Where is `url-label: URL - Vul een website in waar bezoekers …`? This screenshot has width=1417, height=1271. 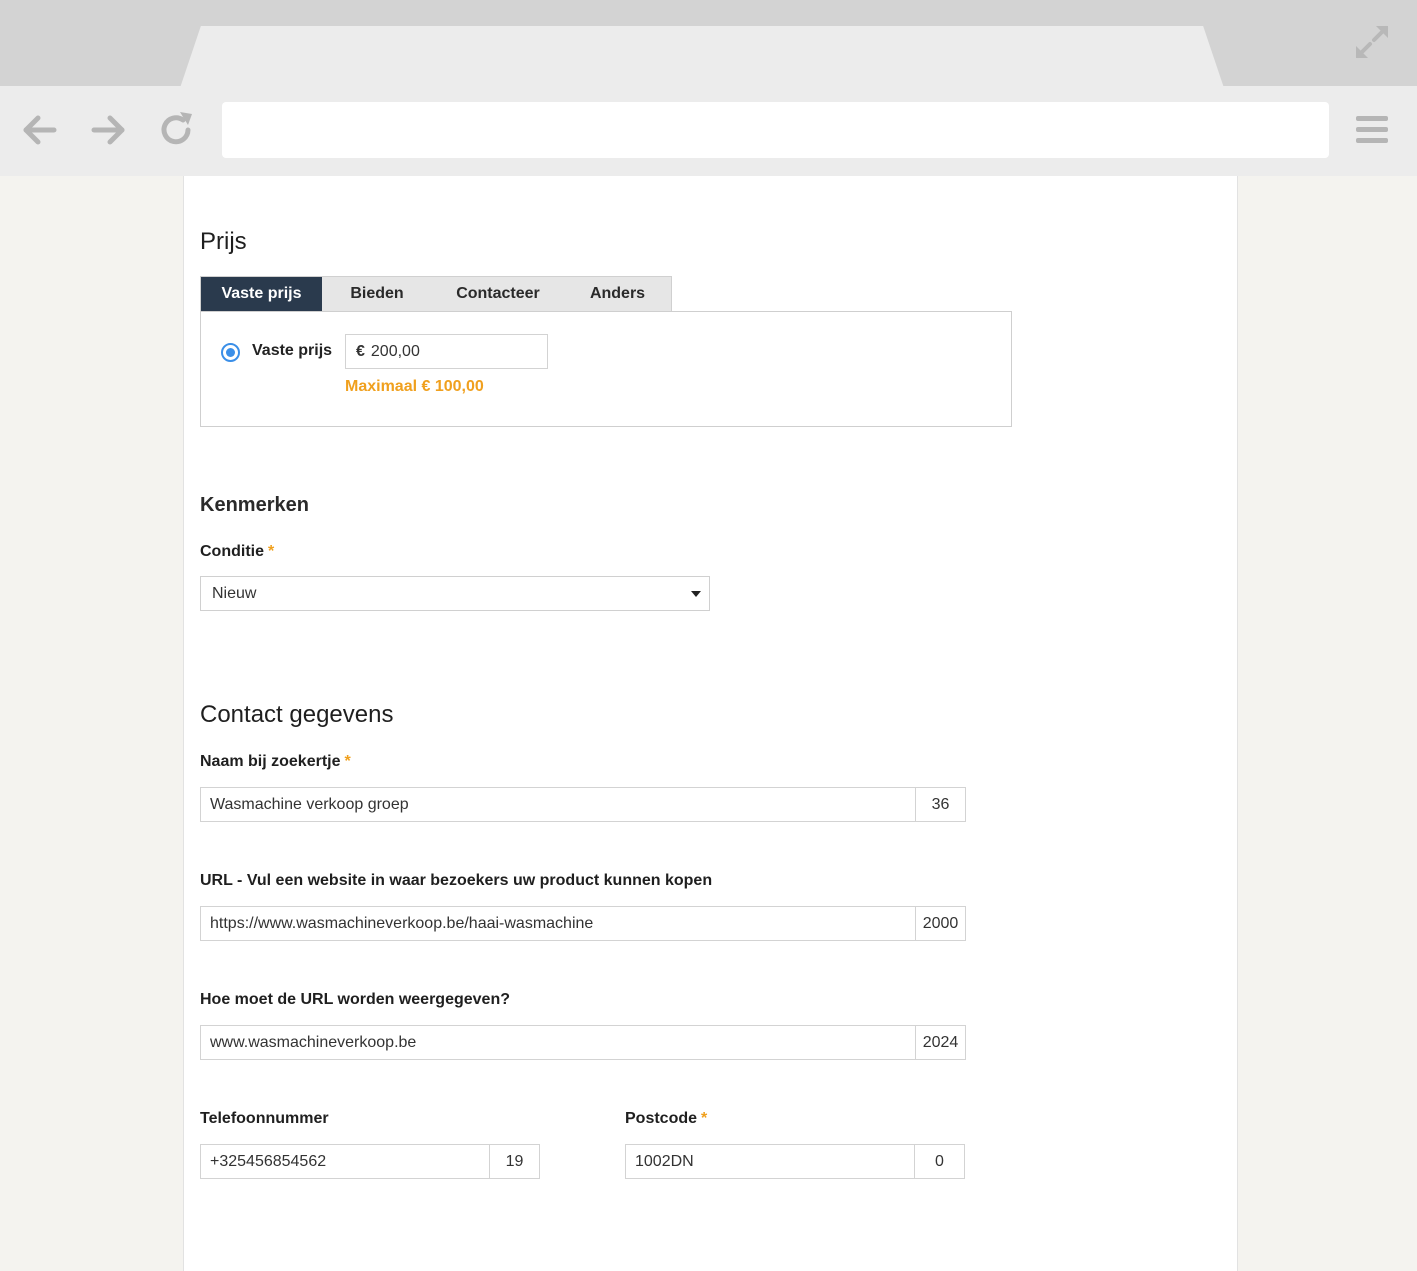
url-label: URL - Vul een website in waar bezoekers … is located at coordinates (456, 880).